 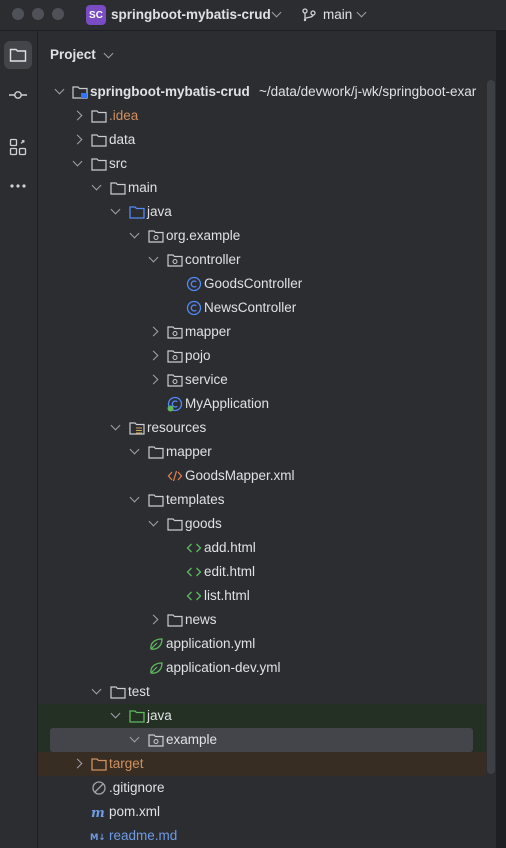 I want to click on tree-item: controller, so click(x=262, y=260).